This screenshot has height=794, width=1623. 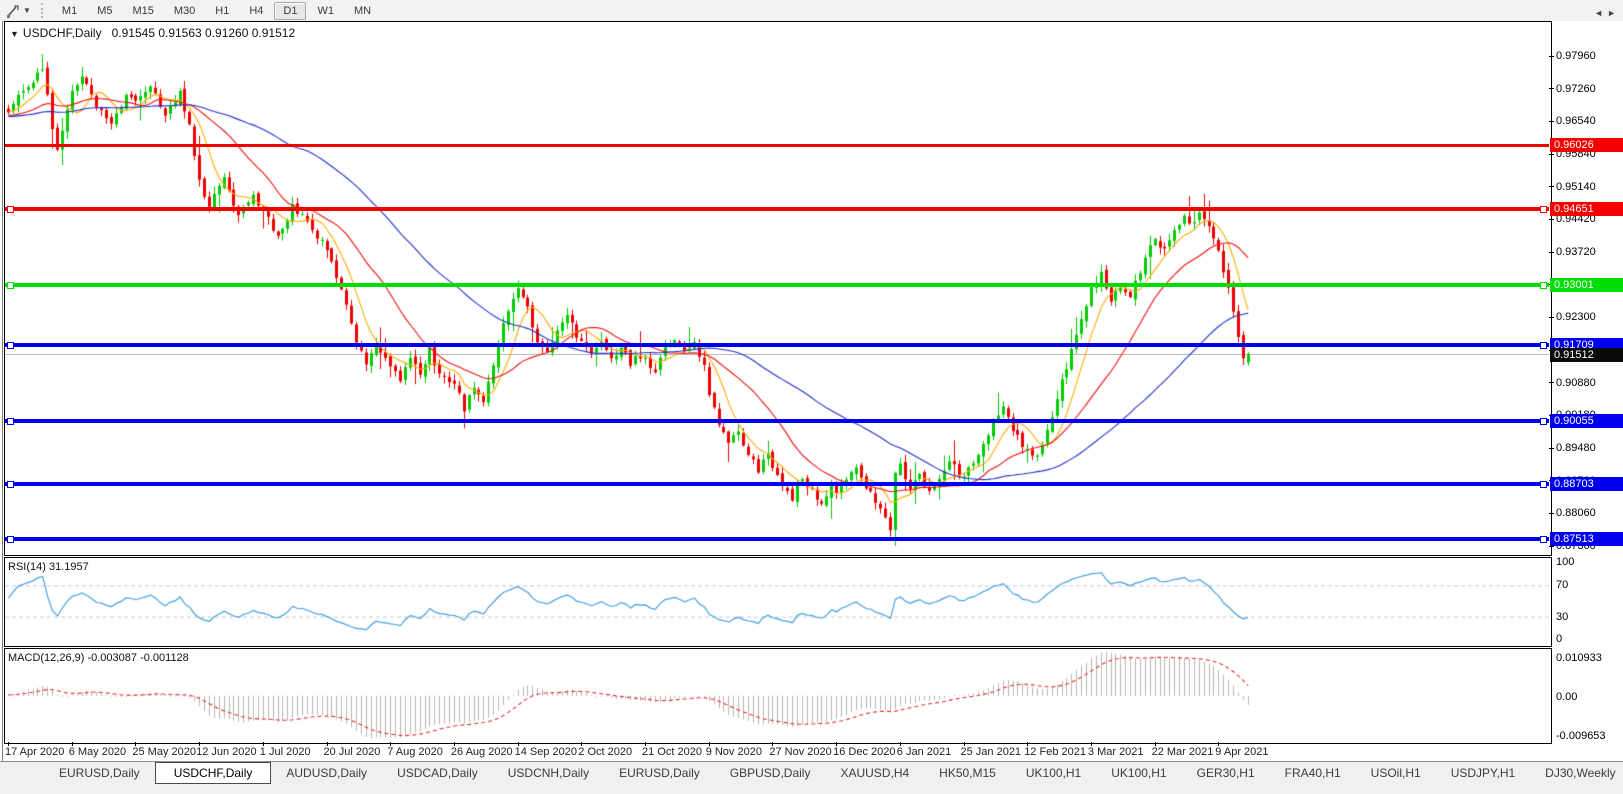 What do you see at coordinates (437, 773) in the screenshot?
I see `chart-tab-USDCAD-Daily: USDCAD,Daily` at bounding box center [437, 773].